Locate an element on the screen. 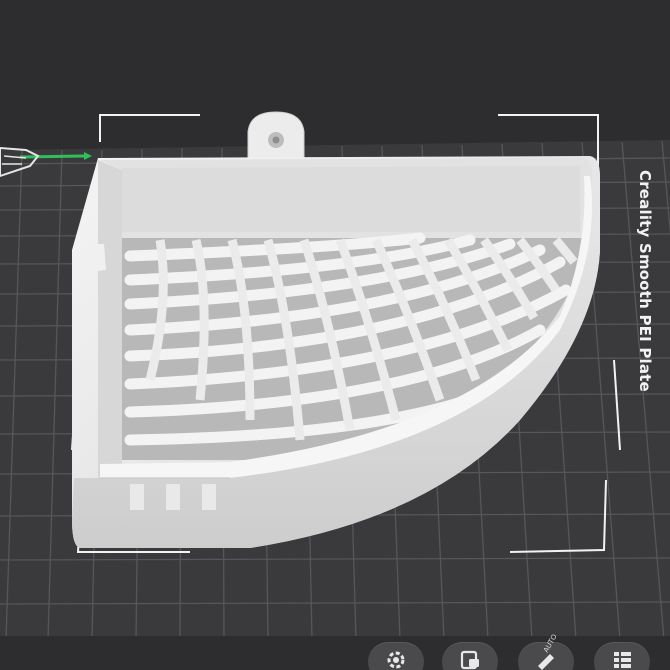  left-wall is located at coordinates (110, 320).